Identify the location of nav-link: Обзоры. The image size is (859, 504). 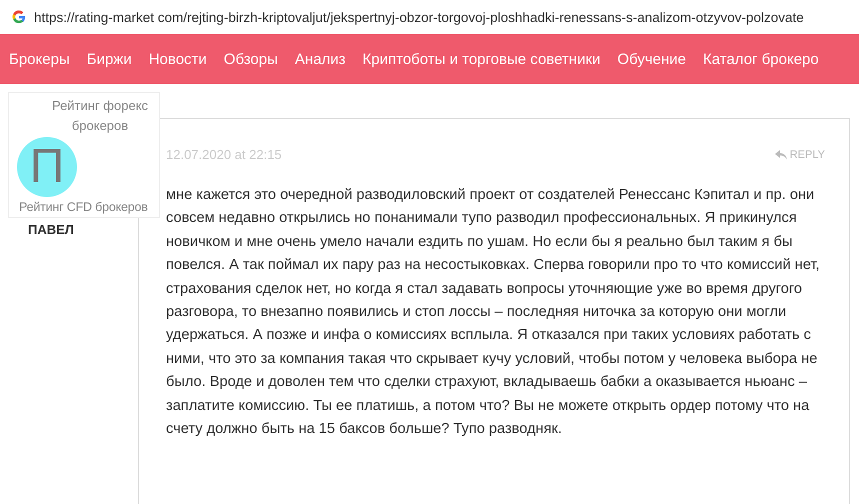
(251, 59).